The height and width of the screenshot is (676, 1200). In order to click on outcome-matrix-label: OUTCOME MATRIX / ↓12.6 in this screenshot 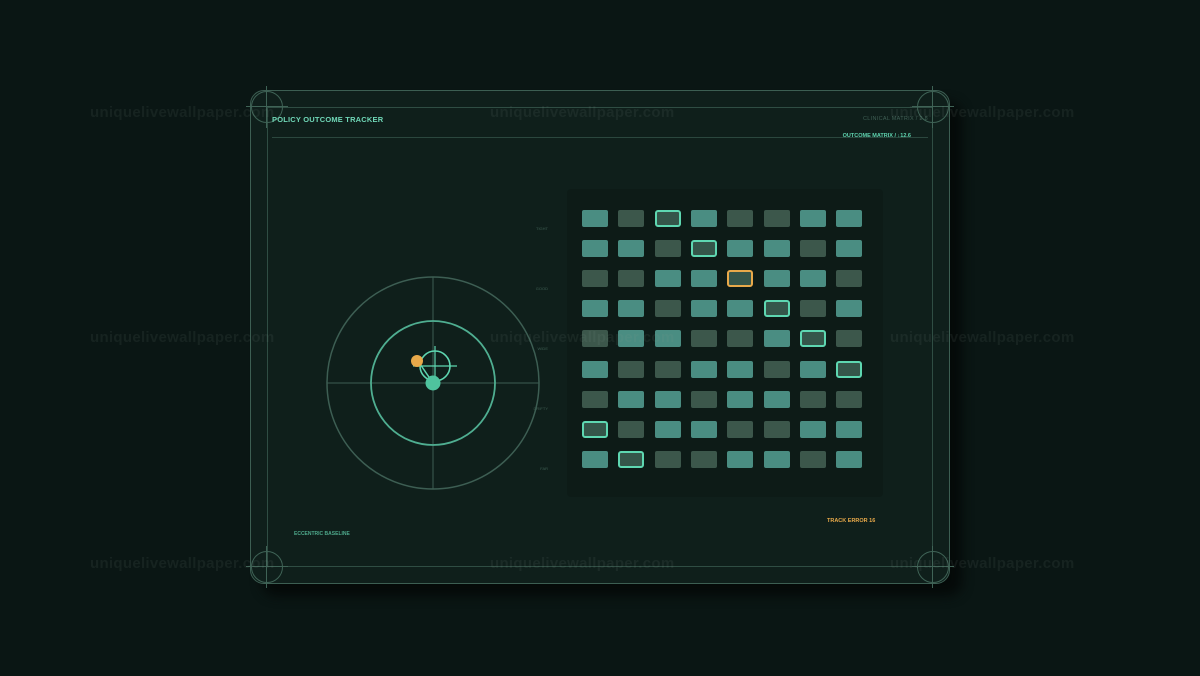, I will do `click(876, 136)`.